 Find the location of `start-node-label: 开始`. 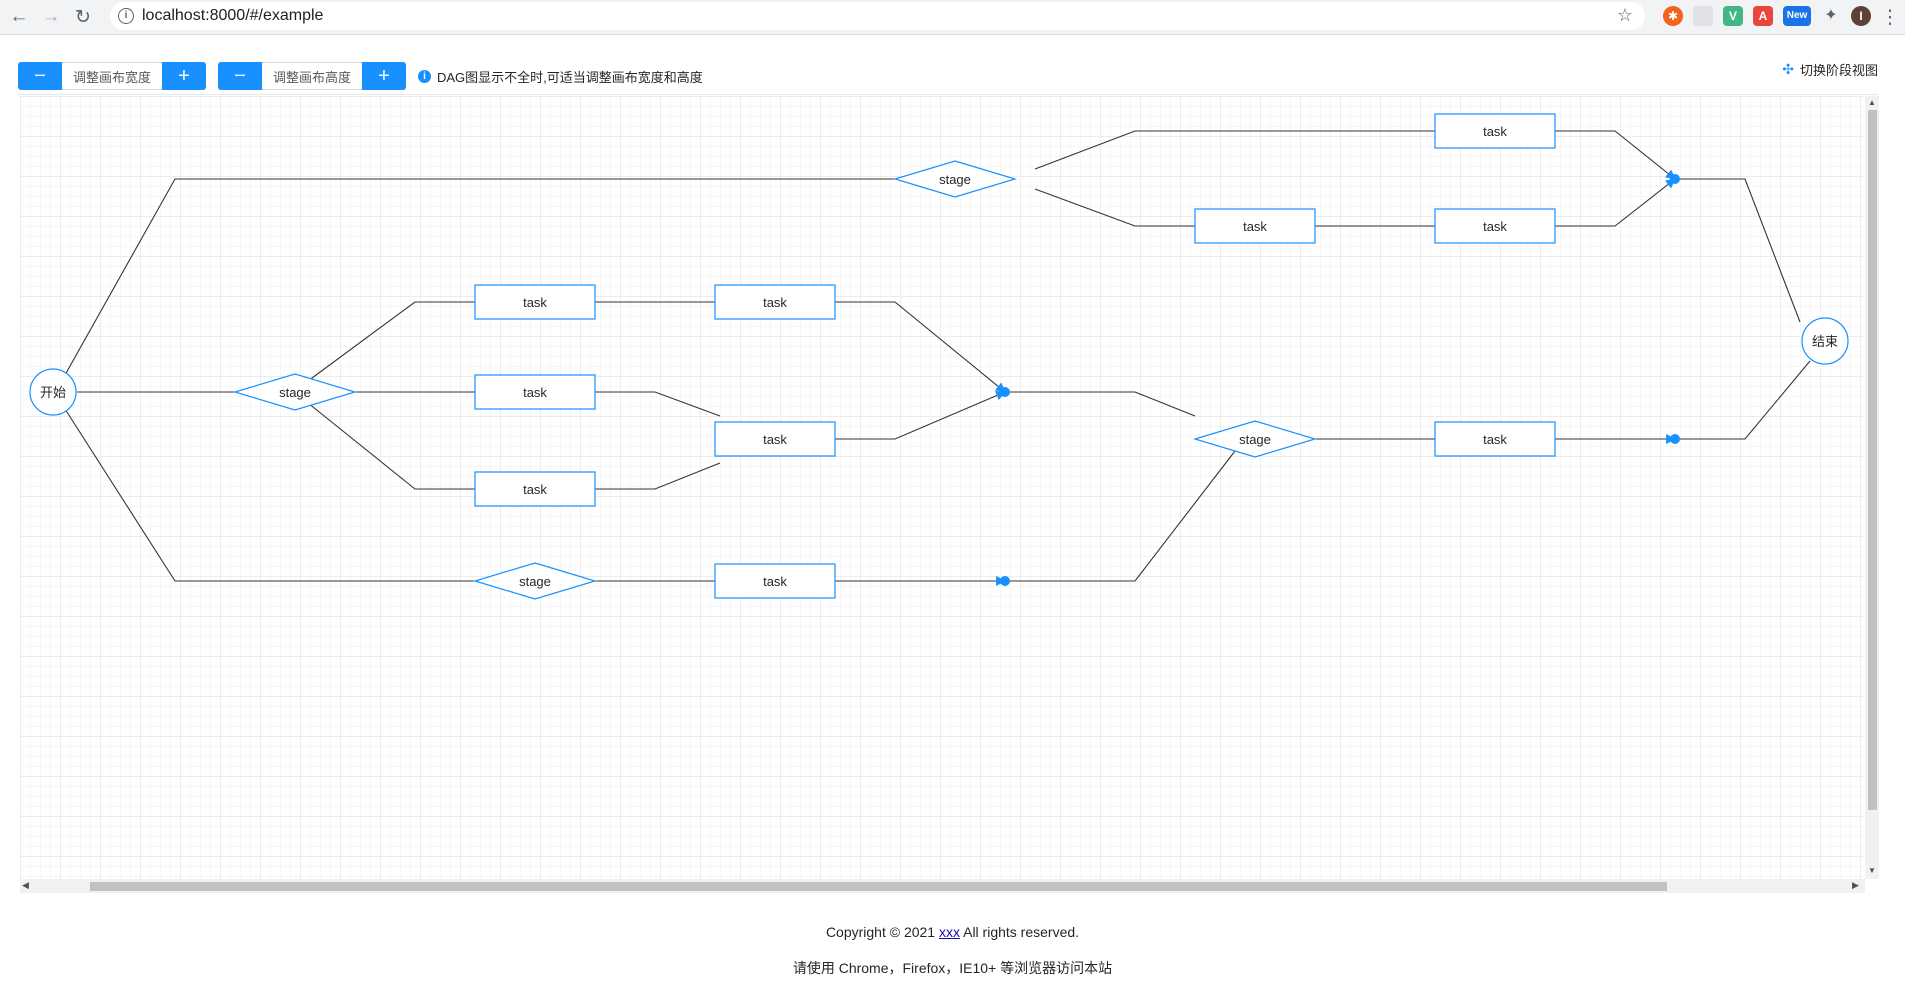

start-node-label: 开始 is located at coordinates (53, 392).